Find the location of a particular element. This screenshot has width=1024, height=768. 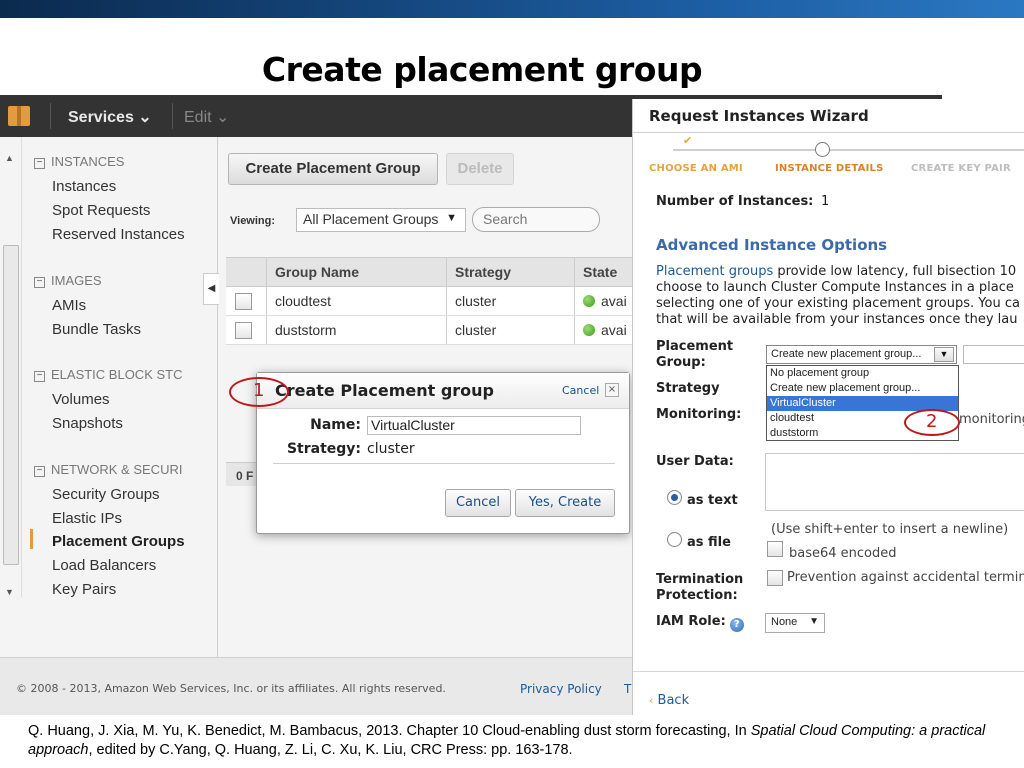

cell-group-name: duststorm is located at coordinates (356, 330).